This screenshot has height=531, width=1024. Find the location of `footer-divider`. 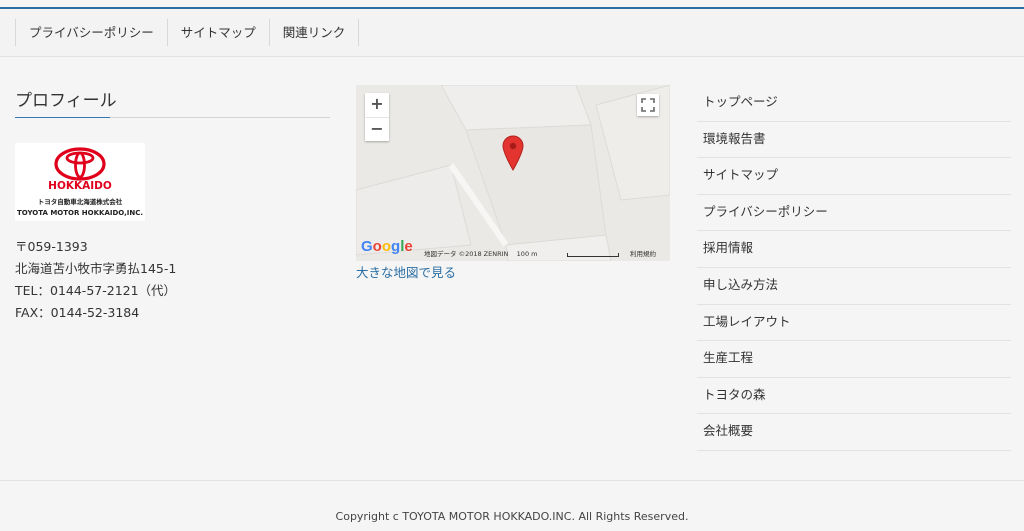

footer-divider is located at coordinates (512, 480).